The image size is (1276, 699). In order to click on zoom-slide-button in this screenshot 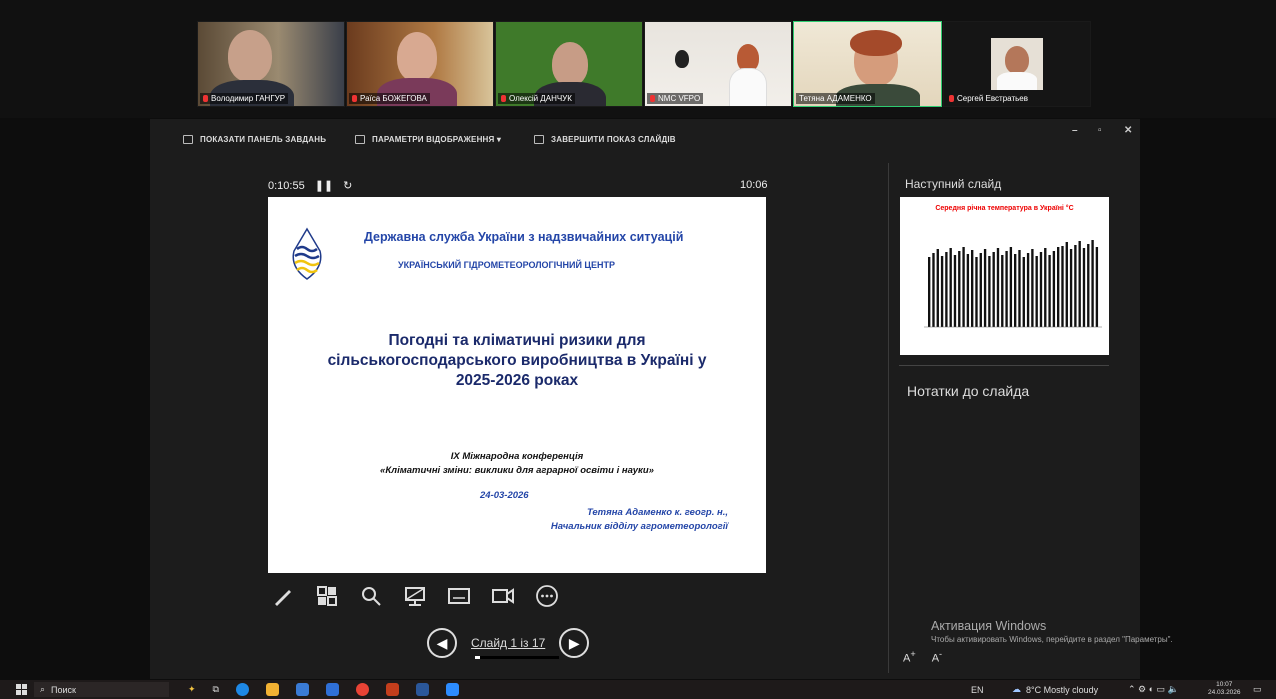, I will do `click(371, 596)`.